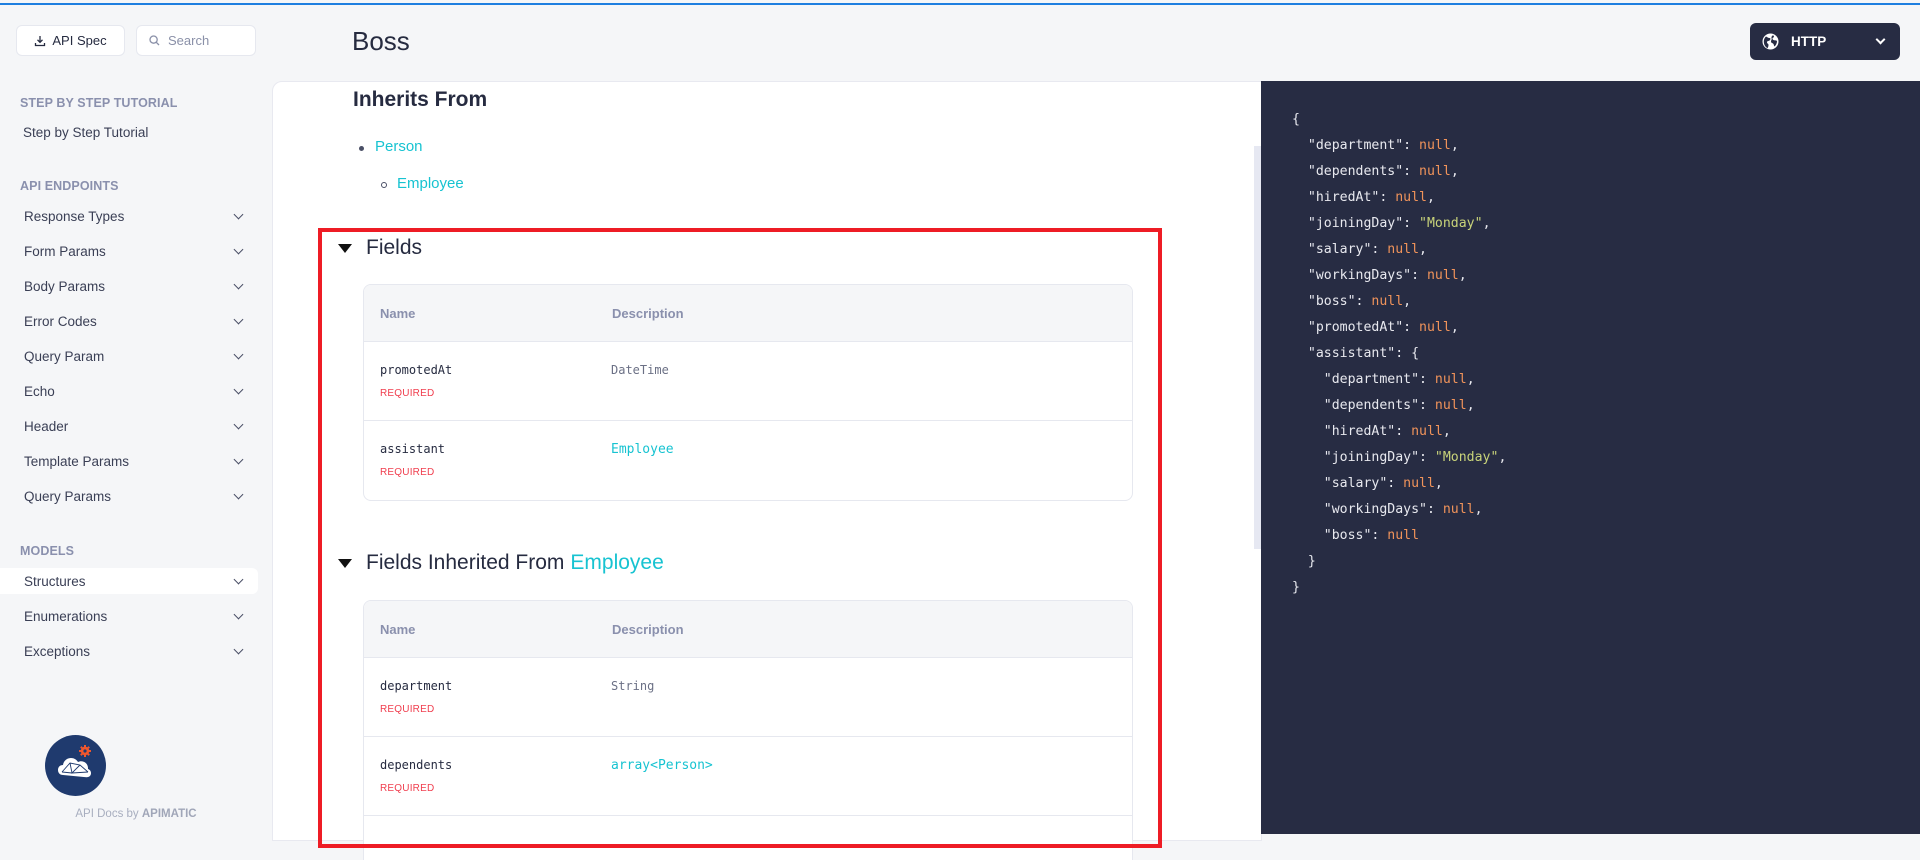 This screenshot has height=860, width=1920. I want to click on sidebar-item-echo: Echo, so click(129, 391).